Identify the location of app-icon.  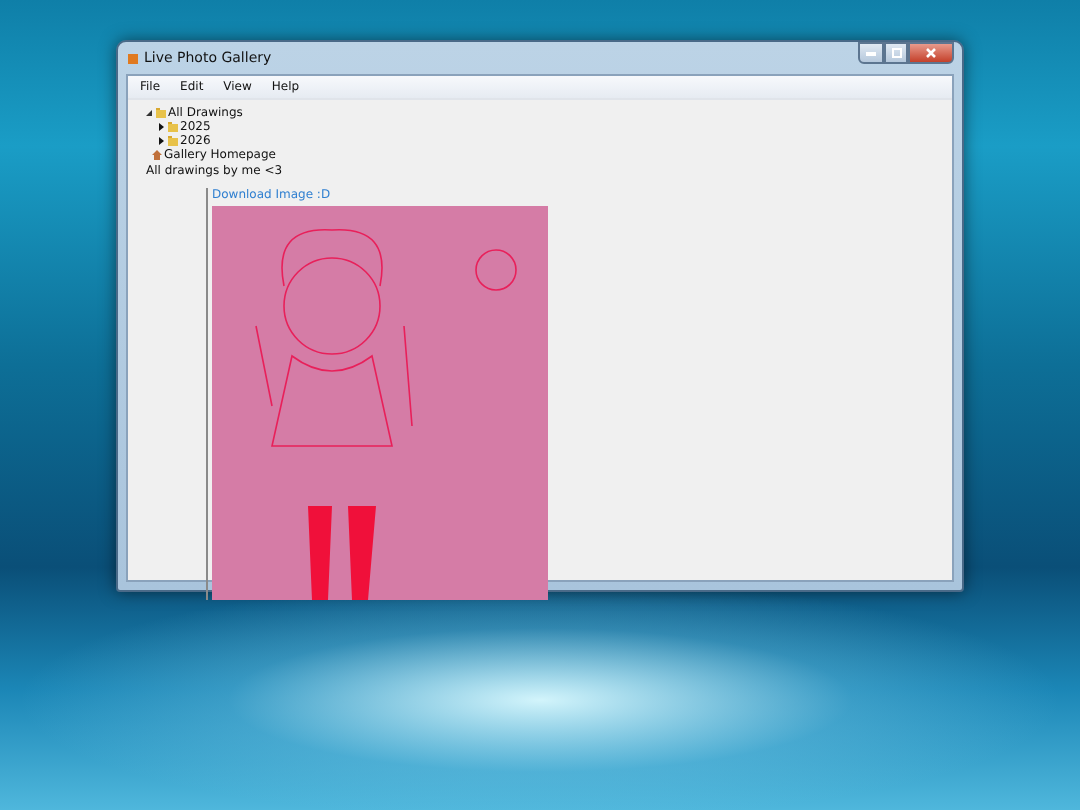
(133, 58).